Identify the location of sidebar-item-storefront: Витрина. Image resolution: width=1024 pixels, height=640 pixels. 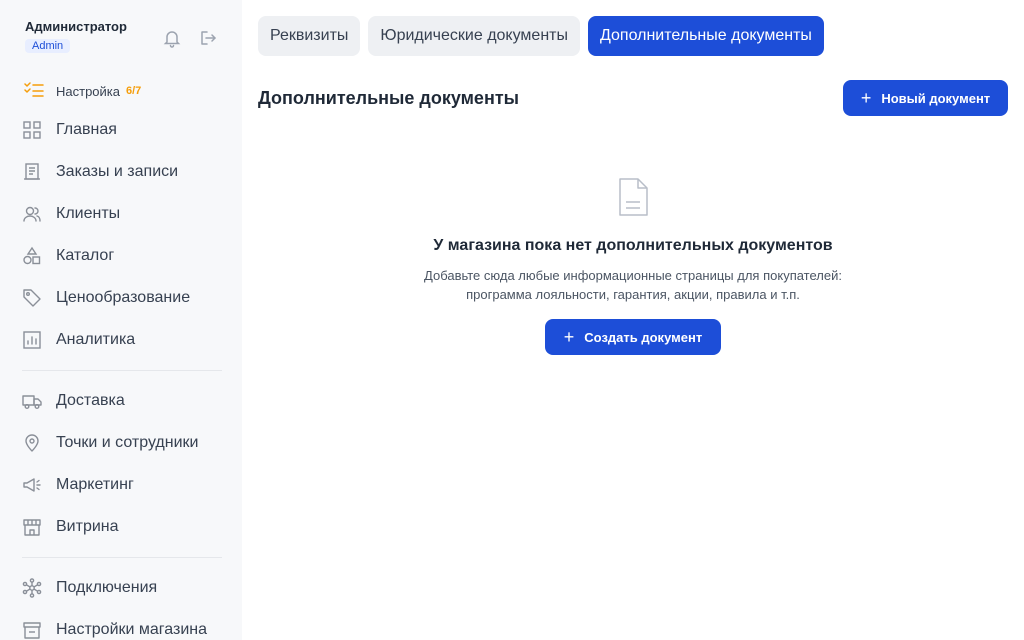
(122, 527).